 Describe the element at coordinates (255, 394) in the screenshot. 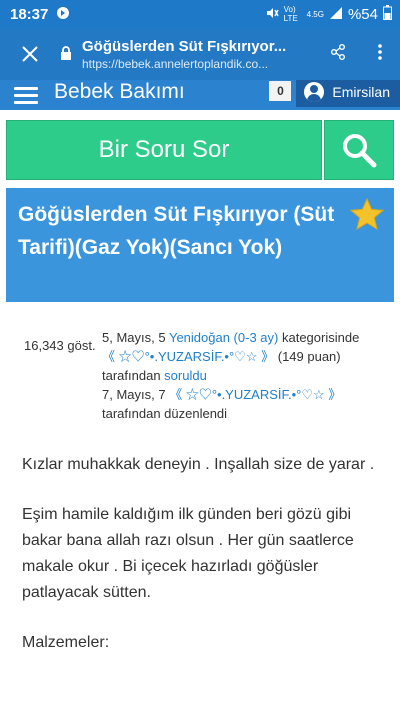

I see `editor-link: 《 ☆♡°•.YUZARSİF.•°♡☆ 》` at that location.